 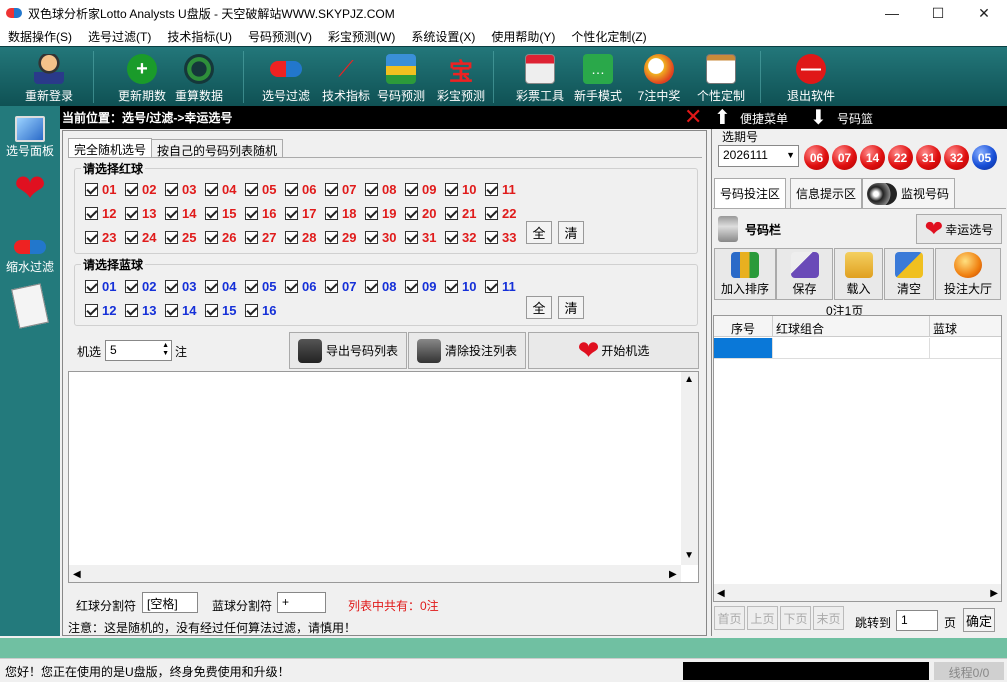 What do you see at coordinates (199, 77) in the screenshot?
I see `recalc-button: 重算数据` at bounding box center [199, 77].